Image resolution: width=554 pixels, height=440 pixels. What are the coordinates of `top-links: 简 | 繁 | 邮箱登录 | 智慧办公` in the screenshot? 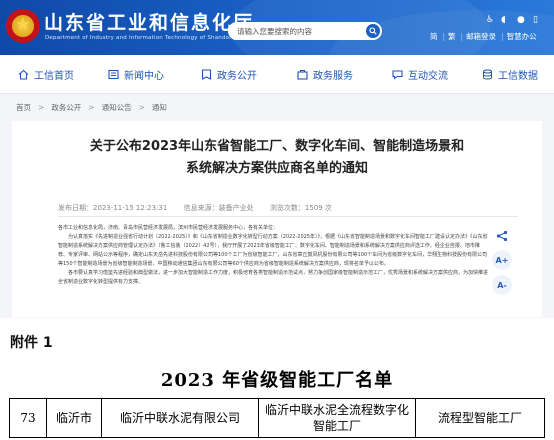 It's located at (483, 36).